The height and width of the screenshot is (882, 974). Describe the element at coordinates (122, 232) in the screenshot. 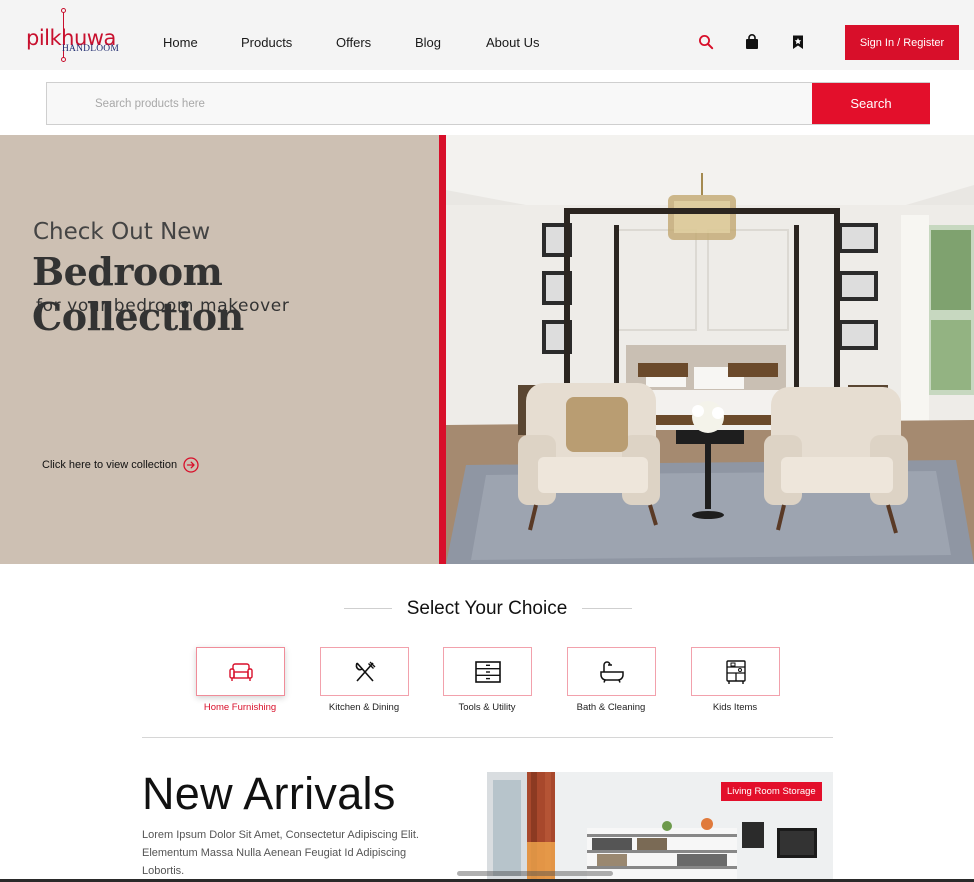

I see `hero-kicker: Check Out New` at that location.